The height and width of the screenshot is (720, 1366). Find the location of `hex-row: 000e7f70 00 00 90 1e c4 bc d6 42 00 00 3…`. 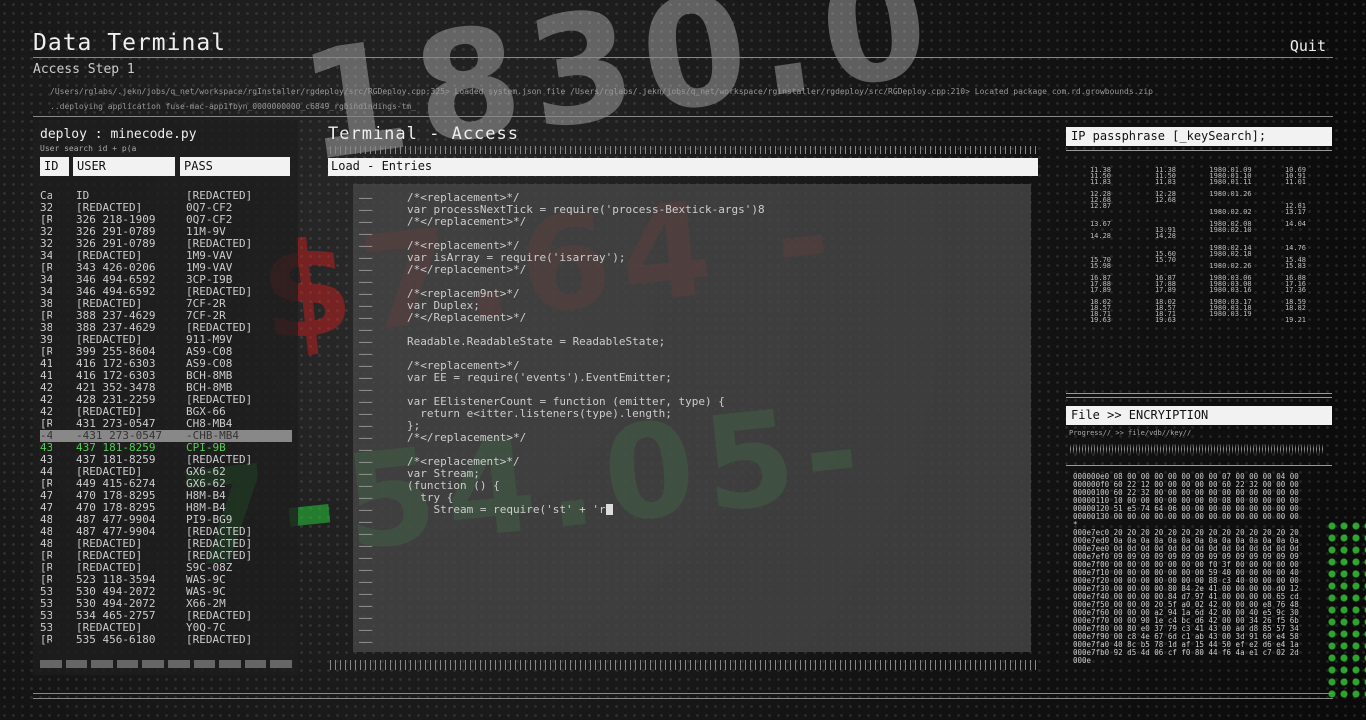

hex-row: 000e7f70 00 00 90 1e c4 bc d6 42 00 00 3… is located at coordinates (1186, 621).